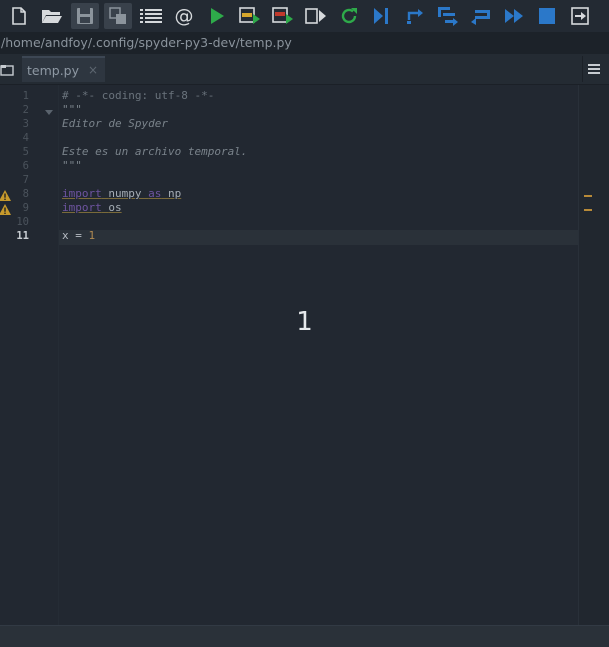  Describe the element at coordinates (250, 16) in the screenshot. I see `run-cell-icon` at that location.